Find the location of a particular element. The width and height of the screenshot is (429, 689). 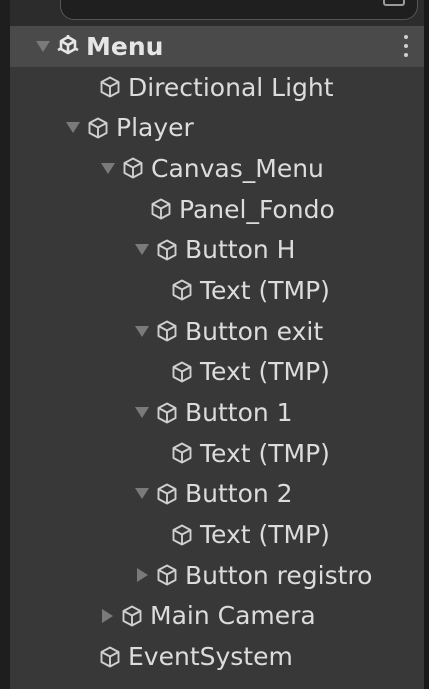

tree-item: Button H is located at coordinates (217, 249).